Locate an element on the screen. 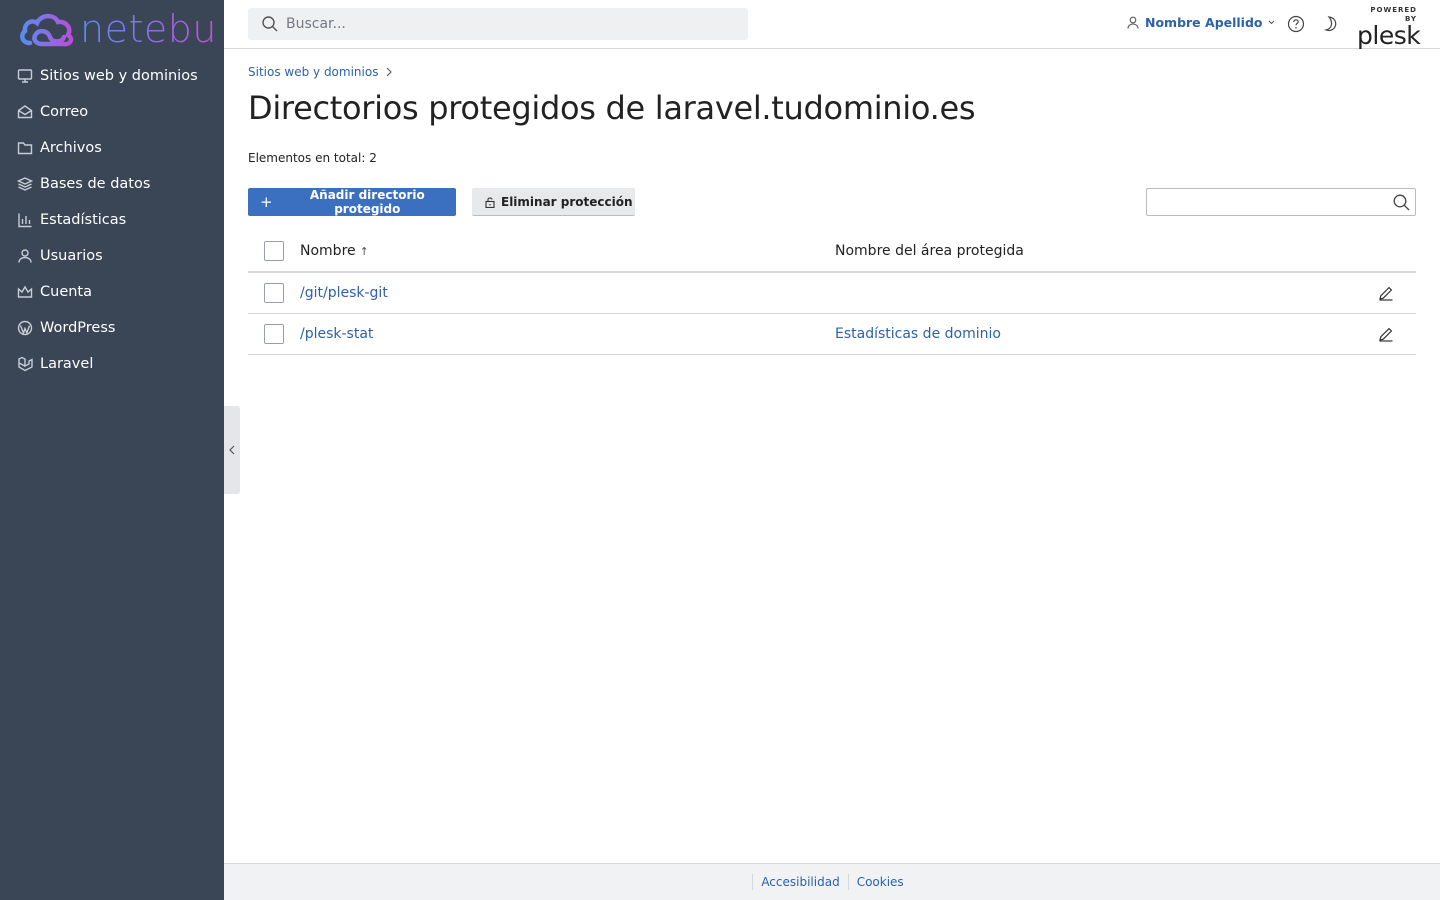 The height and width of the screenshot is (900, 1440). sidebar-item-websites: Sitios web y dominios is located at coordinates (112, 76).